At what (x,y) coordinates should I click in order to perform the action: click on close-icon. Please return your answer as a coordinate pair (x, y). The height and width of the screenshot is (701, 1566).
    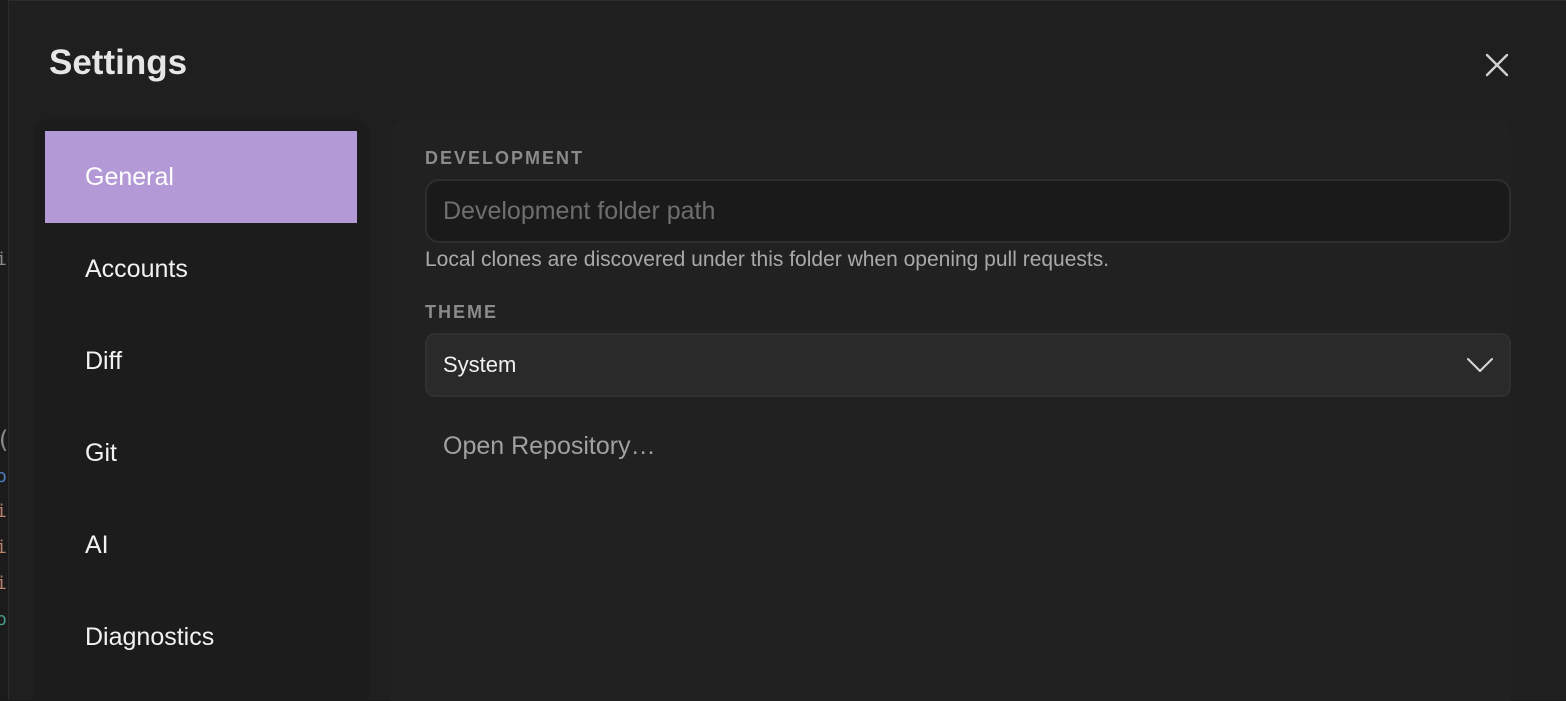
    Looking at the image, I should click on (1497, 65).